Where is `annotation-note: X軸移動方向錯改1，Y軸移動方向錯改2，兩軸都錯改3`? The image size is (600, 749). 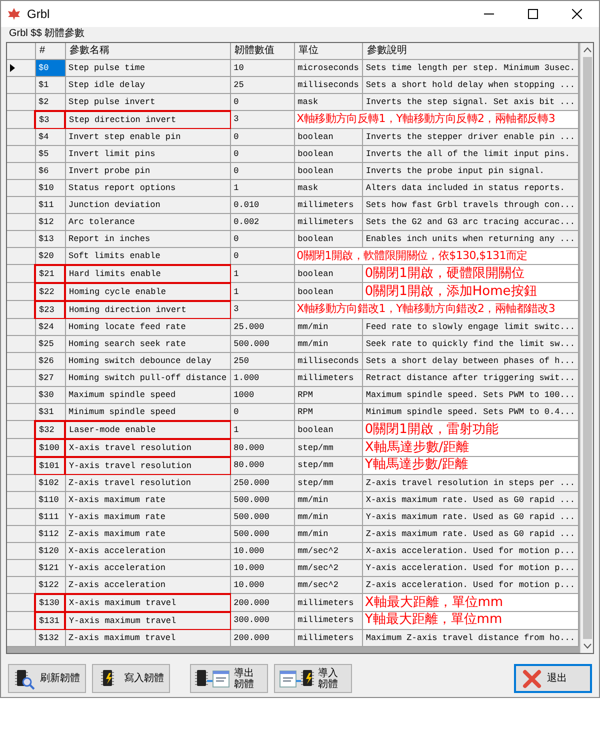
annotation-note: X軸移動方向錯改1，Y軸移動方向錯改2，兩軸都錯改3 is located at coordinates (426, 309).